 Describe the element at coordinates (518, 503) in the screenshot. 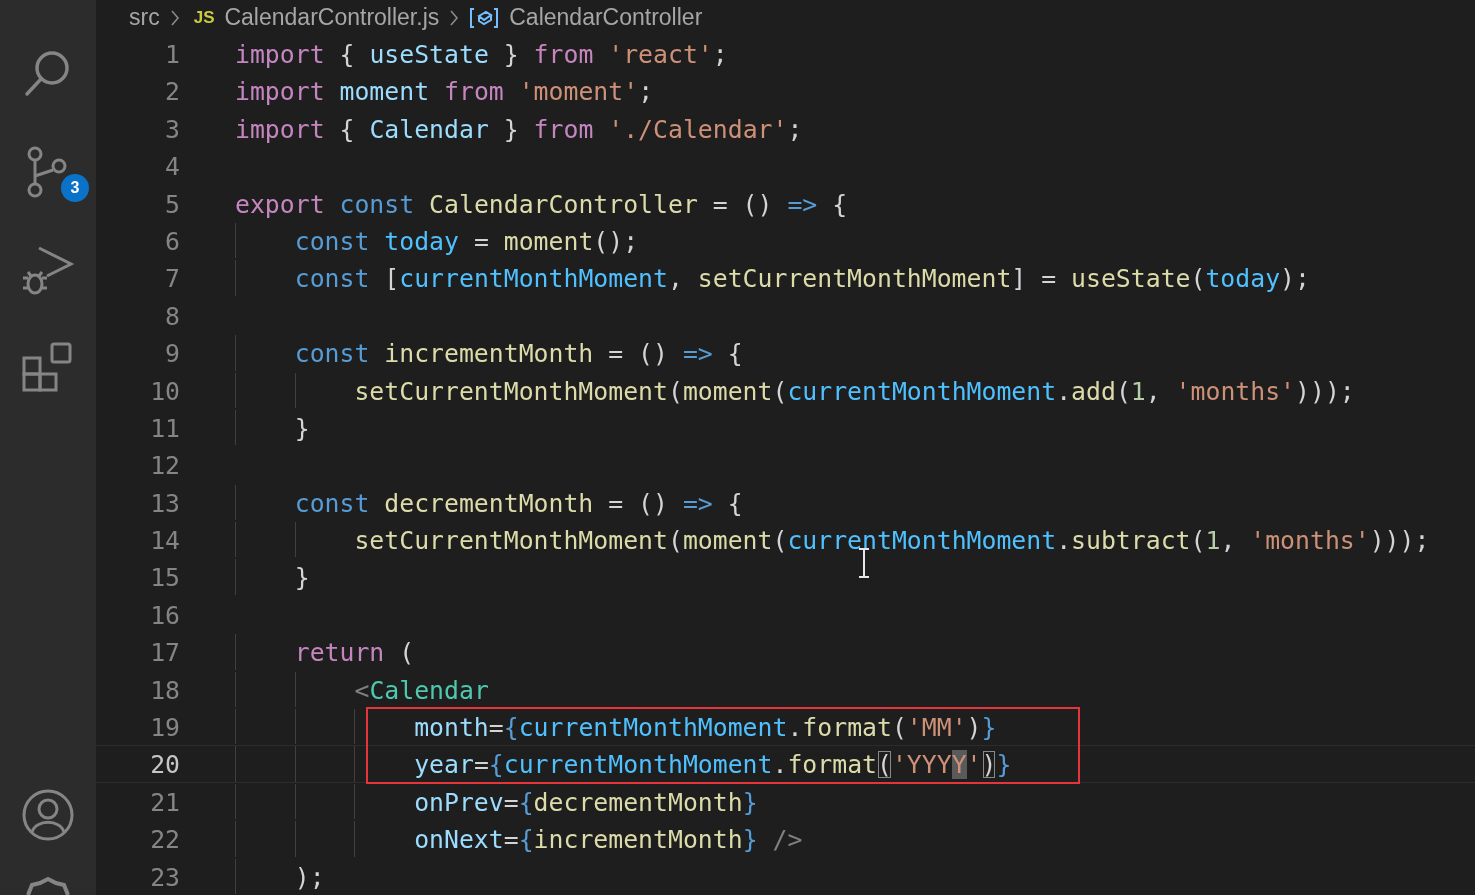

I see `code-line: const decrementMonth = () => {` at that location.